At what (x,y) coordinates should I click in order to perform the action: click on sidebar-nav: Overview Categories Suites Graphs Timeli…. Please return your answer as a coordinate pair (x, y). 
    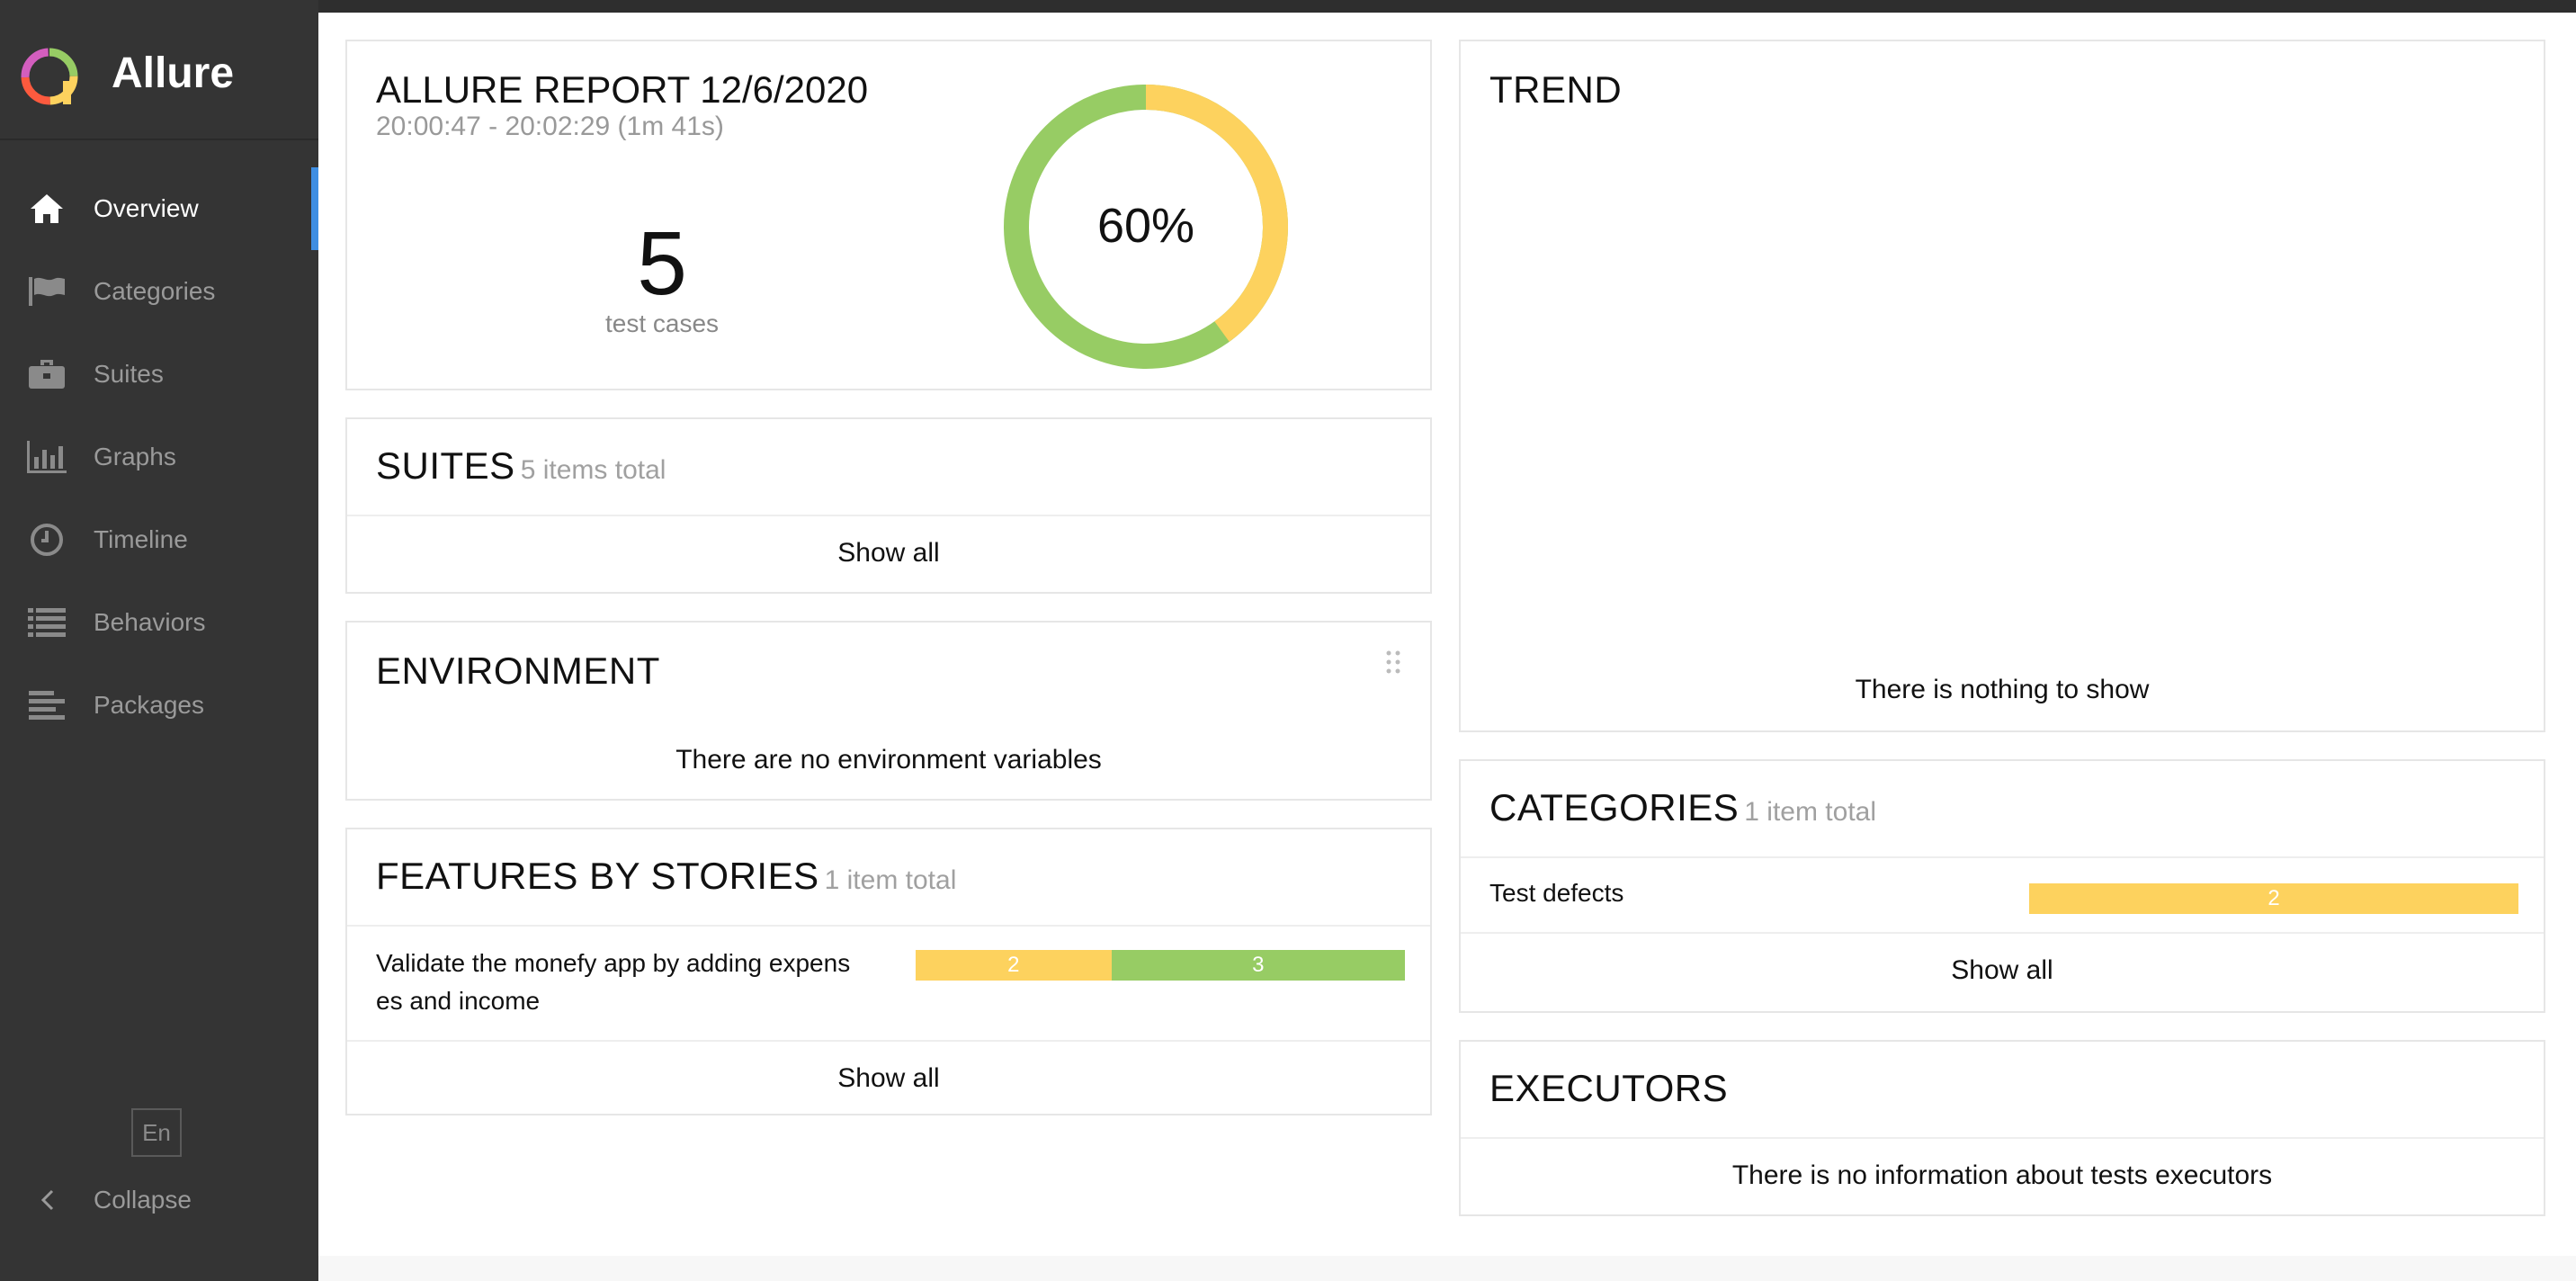
    Looking at the image, I should click on (159, 457).